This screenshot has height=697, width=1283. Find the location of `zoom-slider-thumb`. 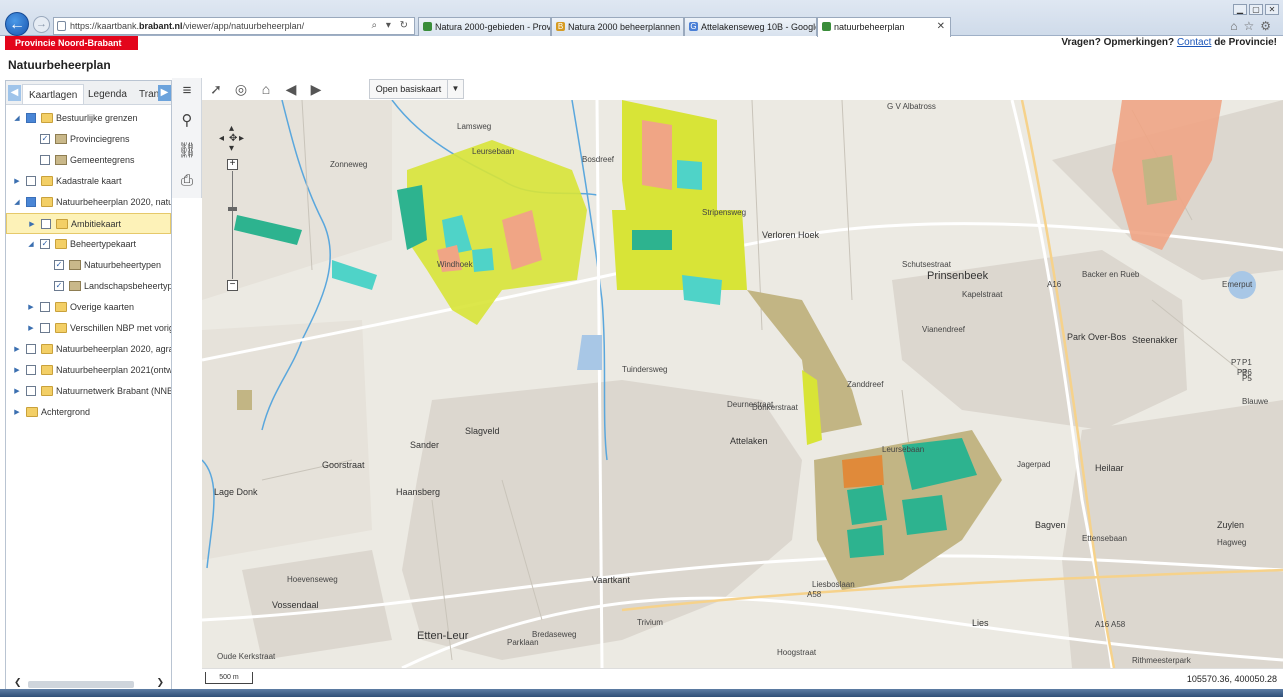

zoom-slider-thumb is located at coordinates (232, 209).